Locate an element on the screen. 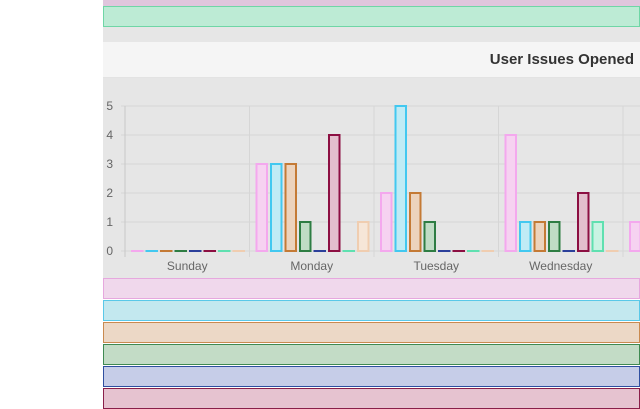  x-tick-label: Wednesday is located at coordinates (560, 266).